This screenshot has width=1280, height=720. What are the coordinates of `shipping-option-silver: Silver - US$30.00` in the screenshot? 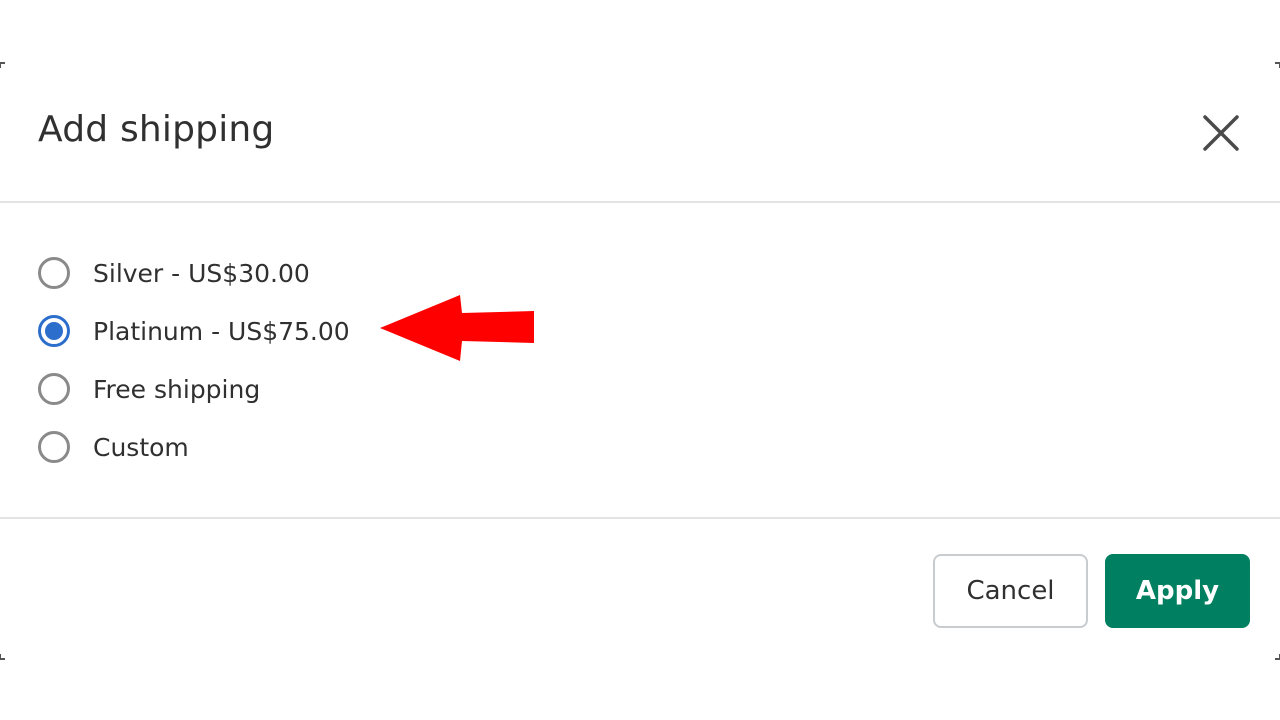 It's located at (174, 273).